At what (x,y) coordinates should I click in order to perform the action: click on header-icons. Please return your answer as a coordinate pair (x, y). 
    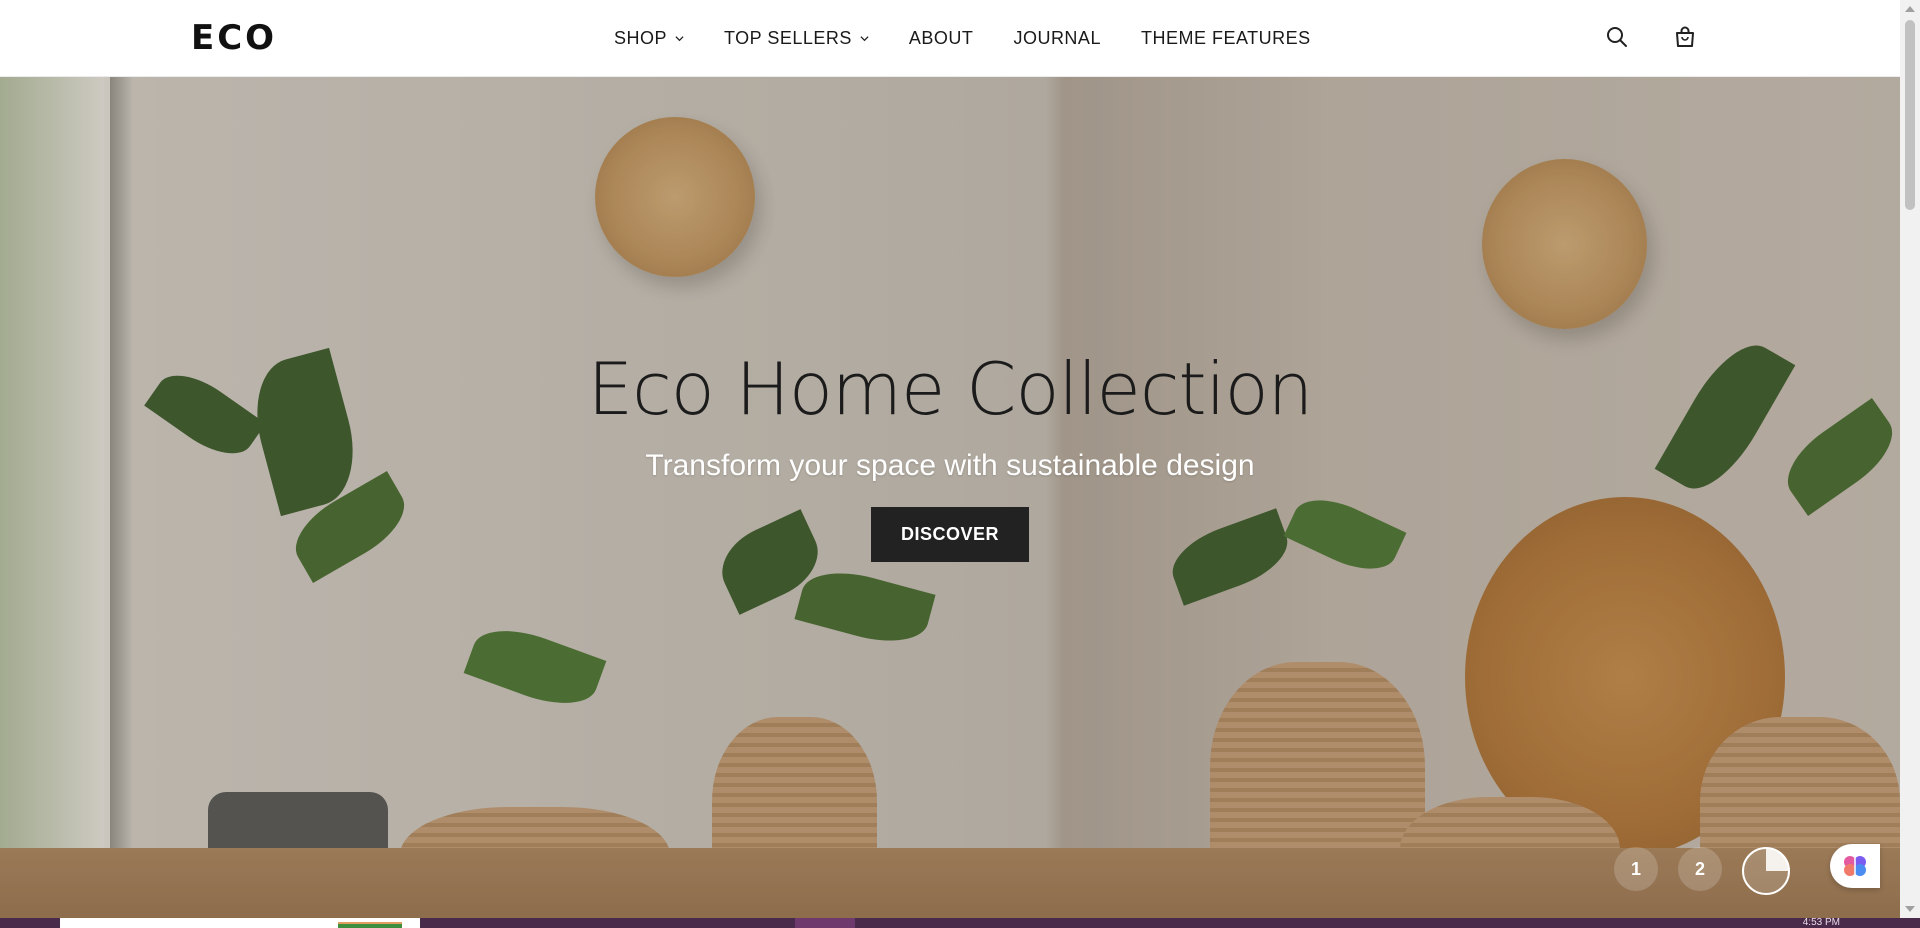
    Looking at the image, I should click on (1651, 37).